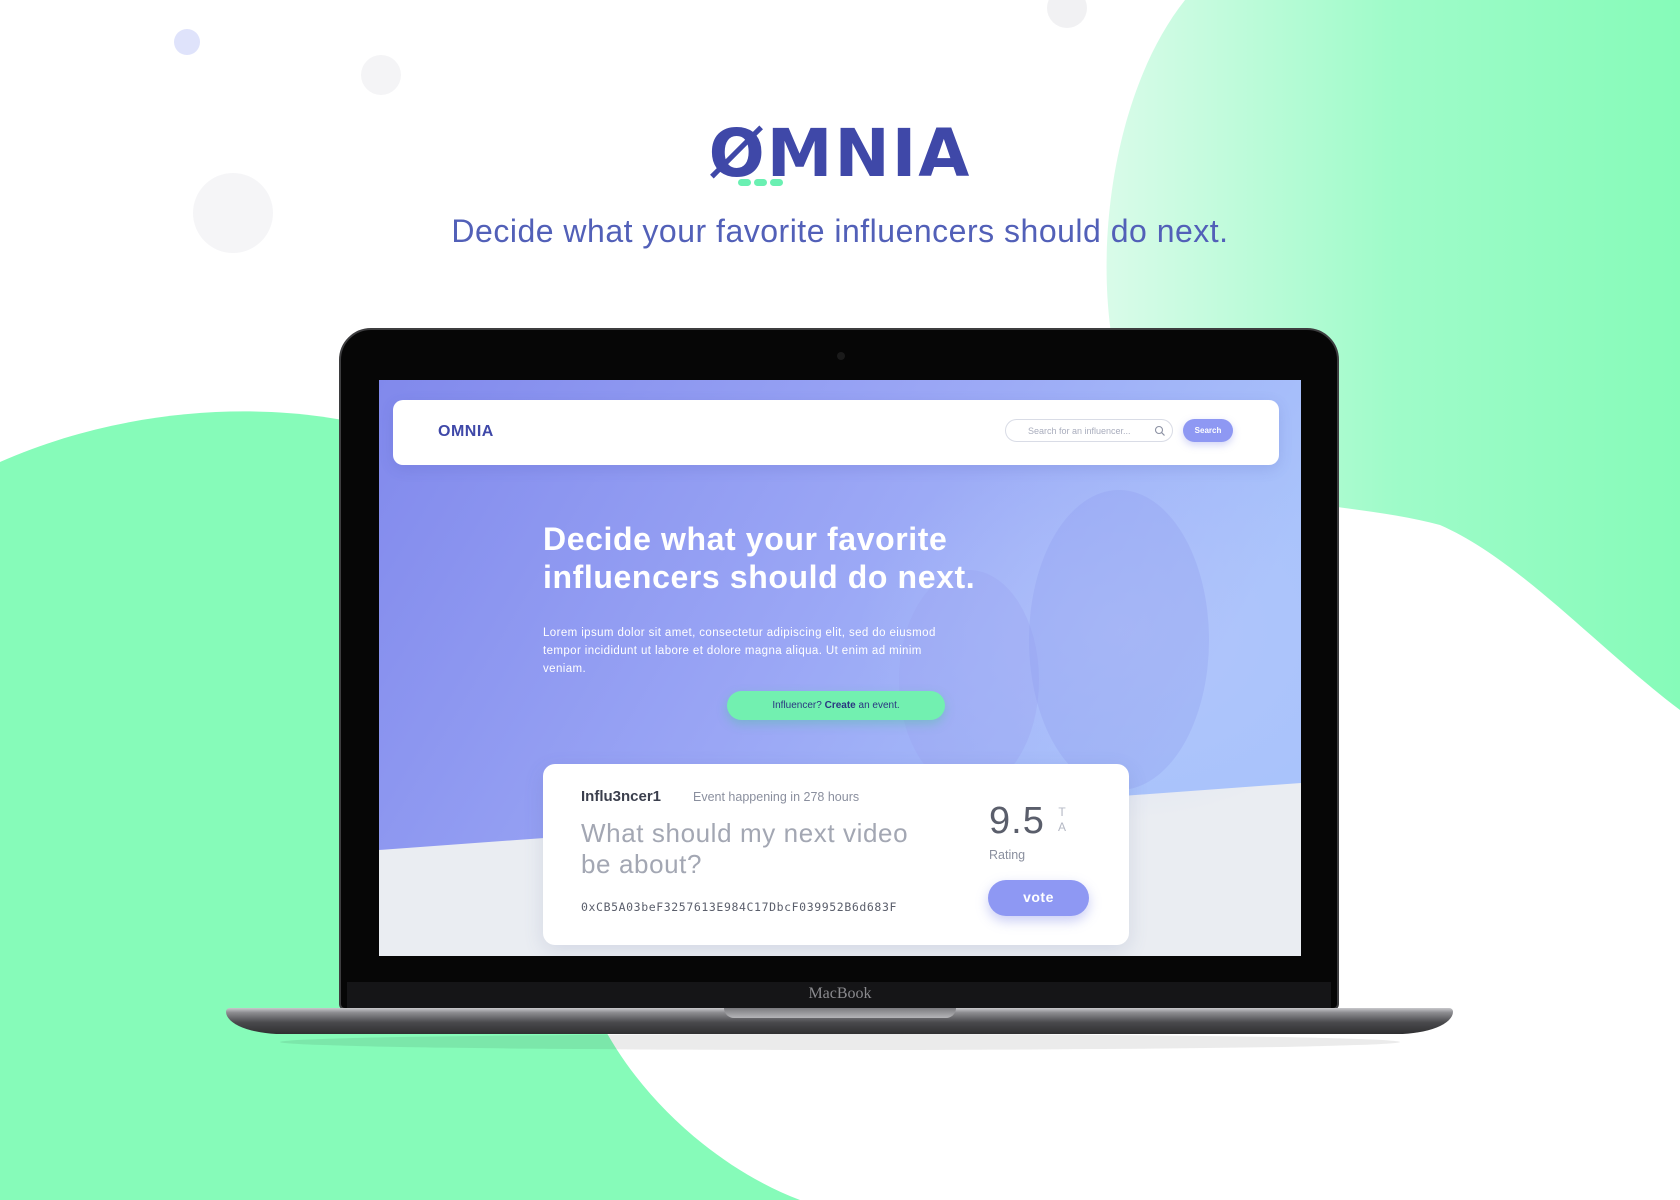 The image size is (1680, 1200). What do you see at coordinates (840, 153) in the screenshot?
I see `brand-logo: ØMNIA` at bounding box center [840, 153].